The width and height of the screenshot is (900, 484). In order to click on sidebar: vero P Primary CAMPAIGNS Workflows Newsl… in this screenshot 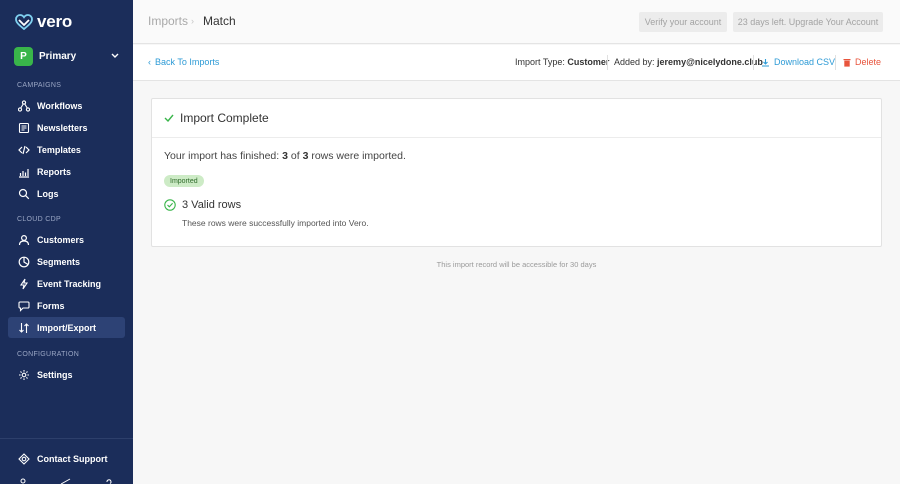, I will do `click(66, 242)`.